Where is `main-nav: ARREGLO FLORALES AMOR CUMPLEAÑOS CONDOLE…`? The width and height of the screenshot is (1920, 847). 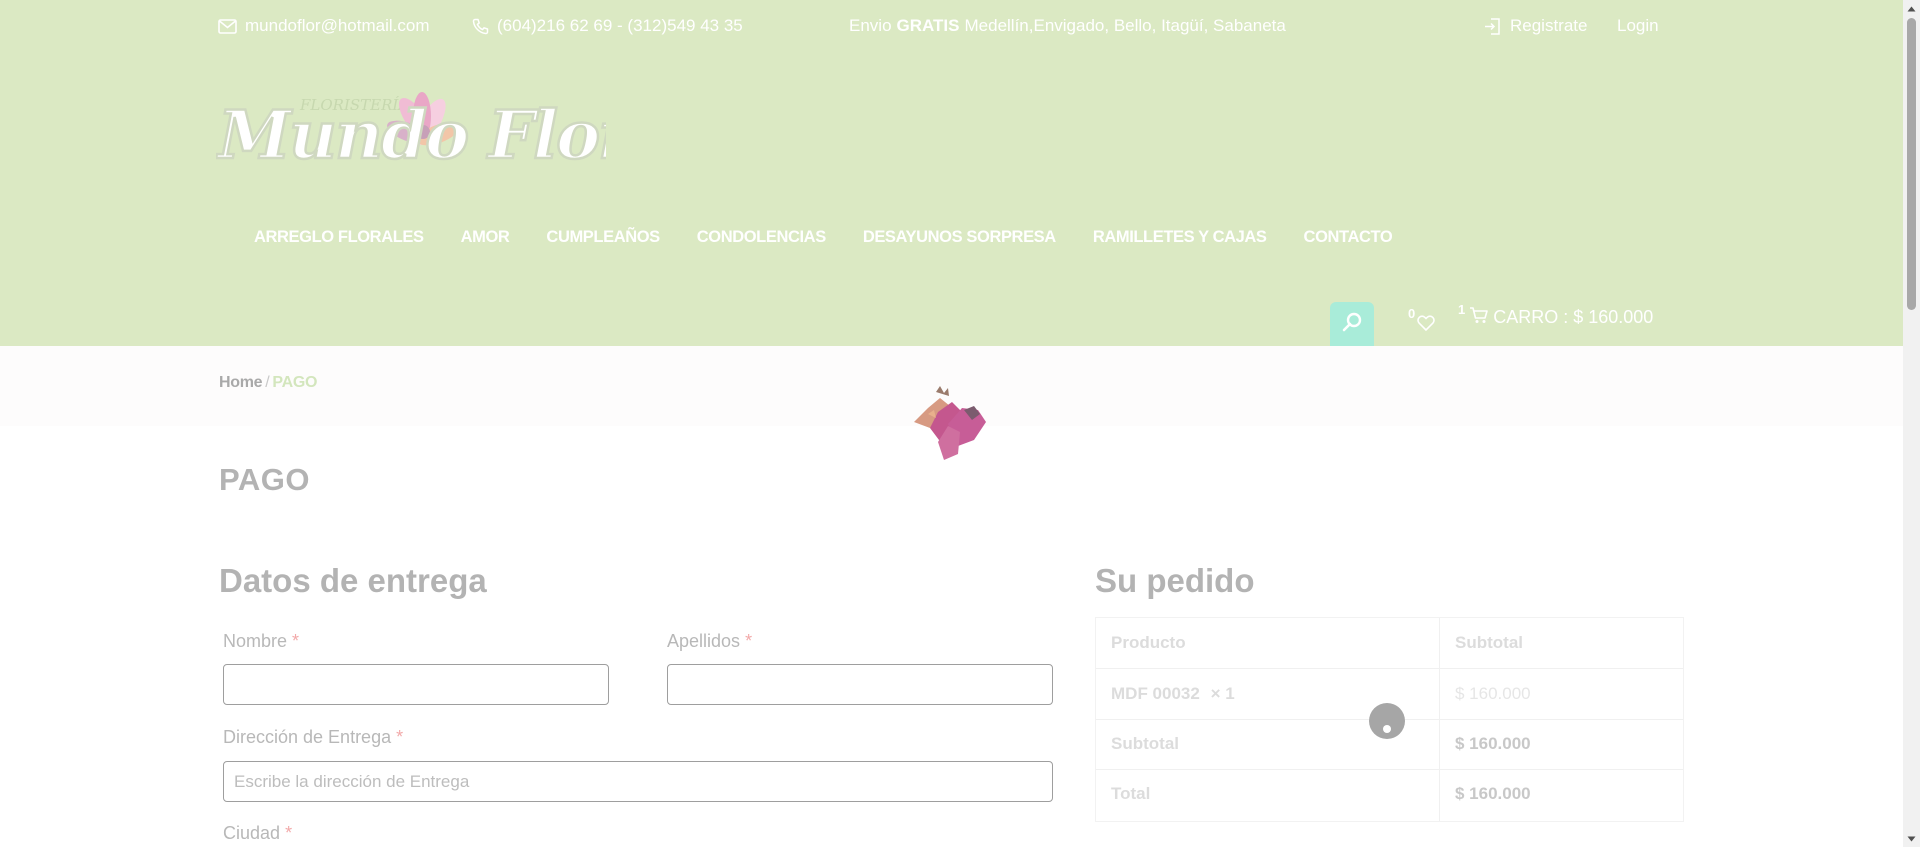 main-nav: ARREGLO FLORALES AMOR CUMPLEAÑOS CONDOLE… is located at coordinates (823, 237).